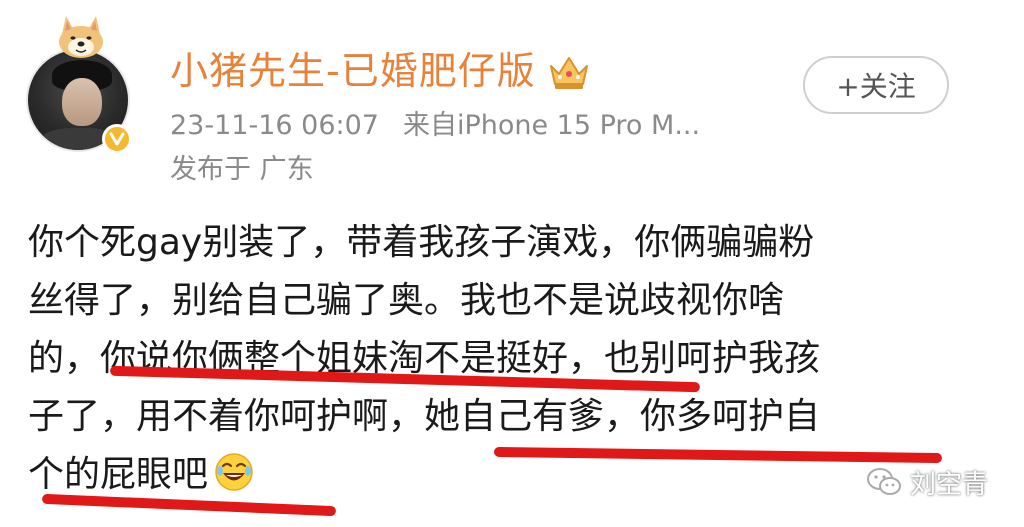  I want to click on post-line: 个的屁眼吧, so click(118, 474).